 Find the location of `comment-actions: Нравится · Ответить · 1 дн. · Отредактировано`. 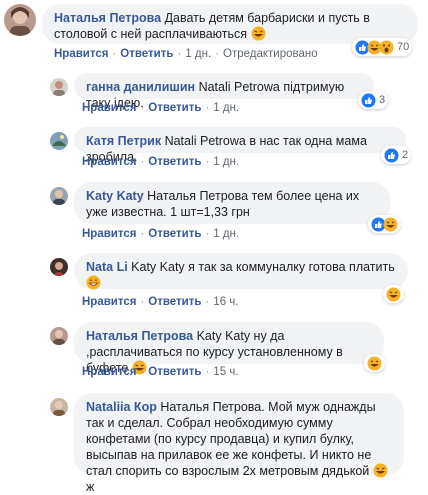

comment-actions: Нравится · Ответить · 1 дн. · Отредактировано is located at coordinates (186, 54).